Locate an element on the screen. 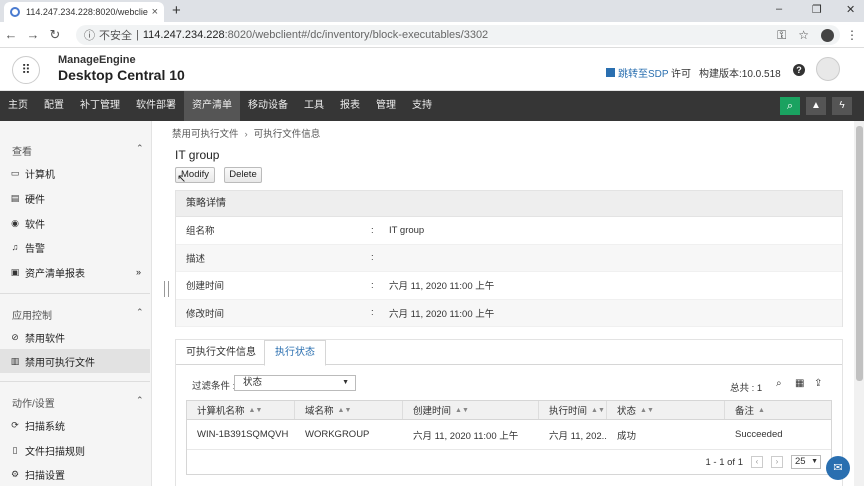 Image resolution: width=864 pixels, height=486 pixels. help-icon: ? is located at coordinates (799, 70).